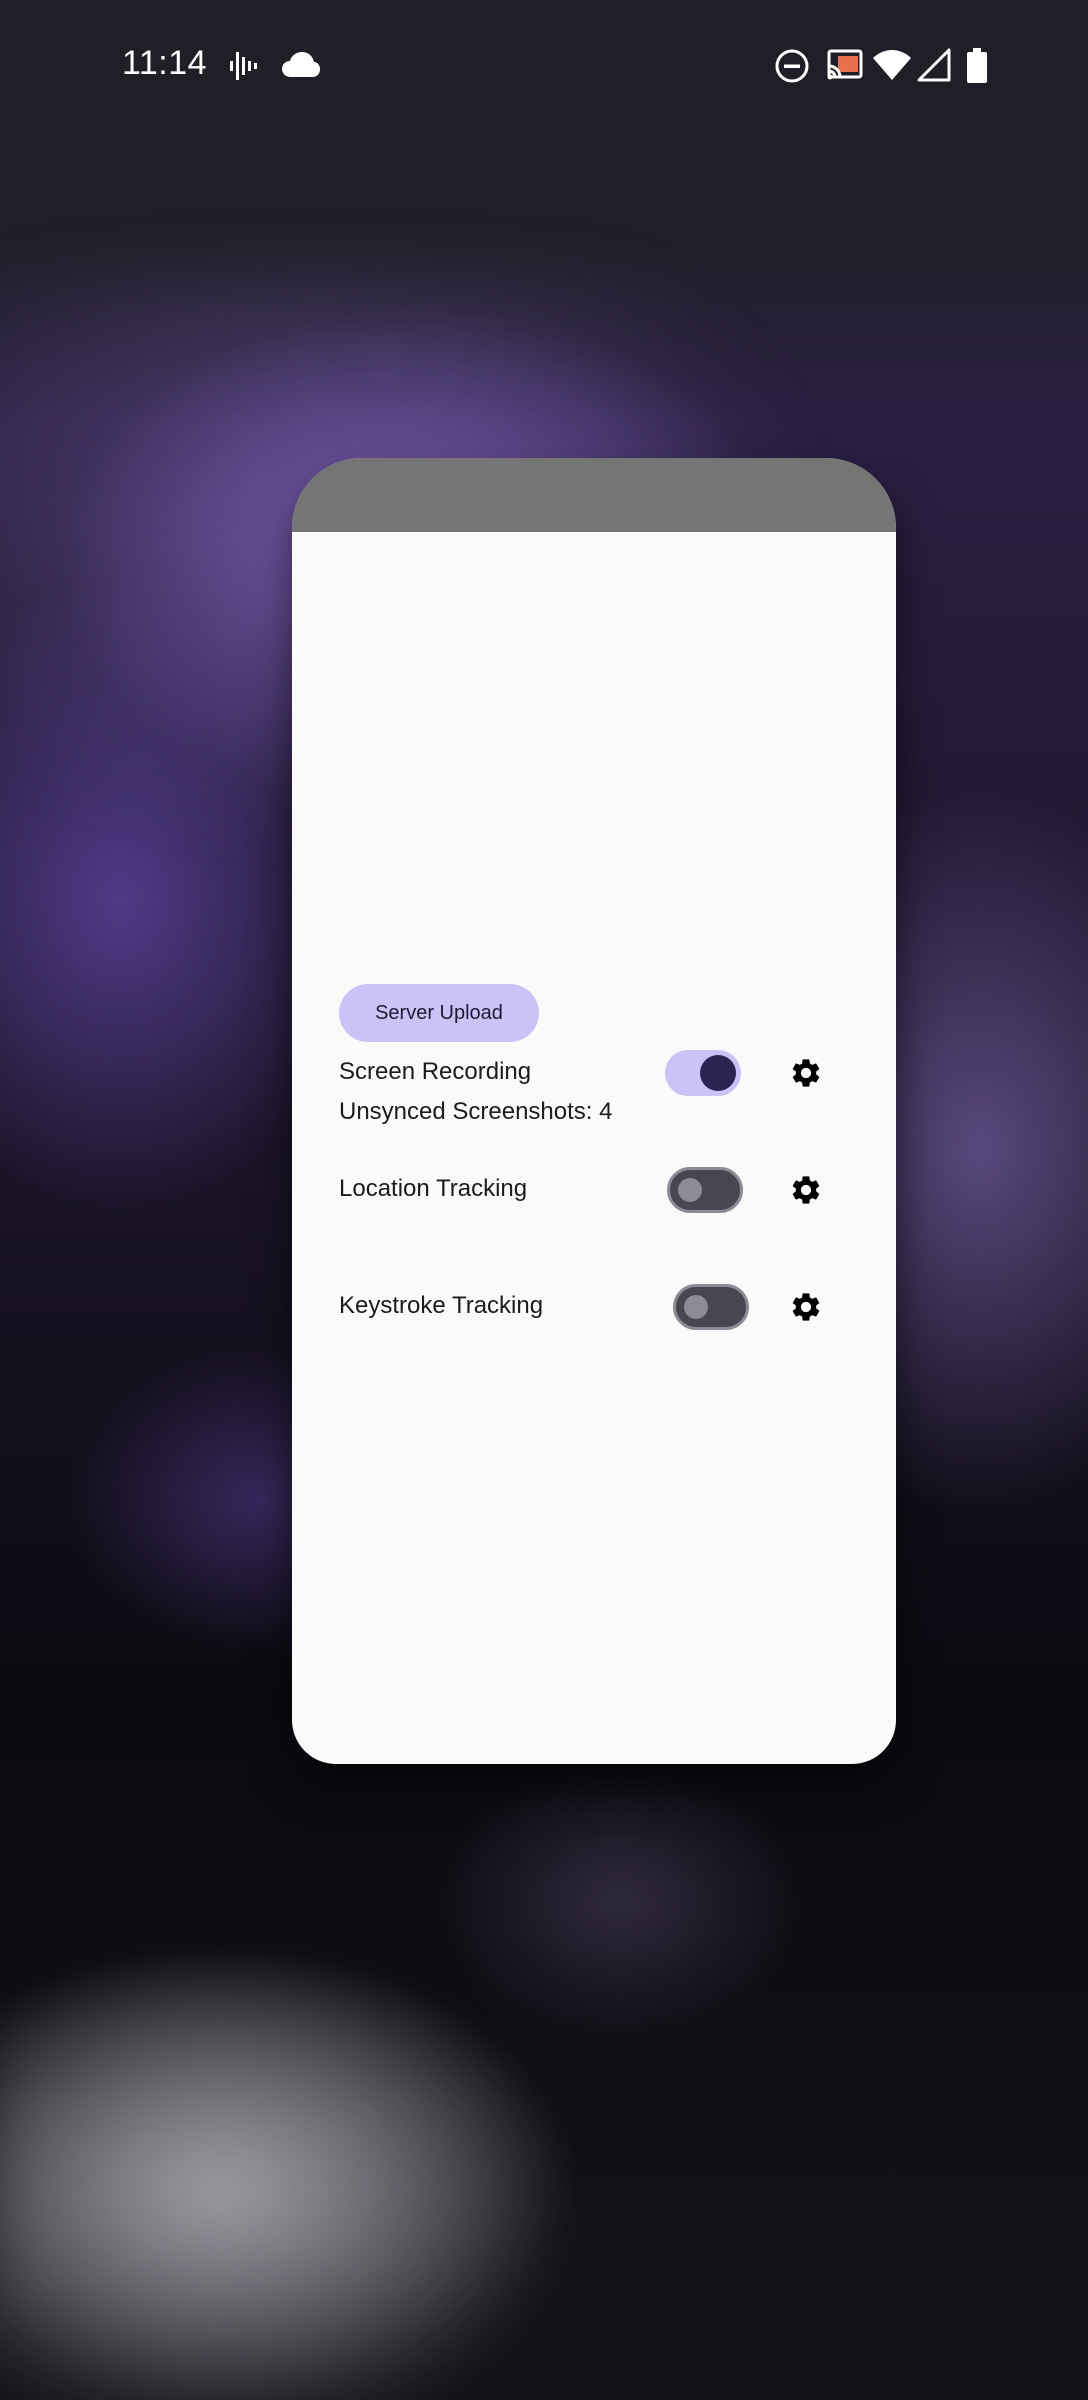  Describe the element at coordinates (599, 1308) in the screenshot. I see `keystroke-tracking-row: Keystroke Tracking` at that location.